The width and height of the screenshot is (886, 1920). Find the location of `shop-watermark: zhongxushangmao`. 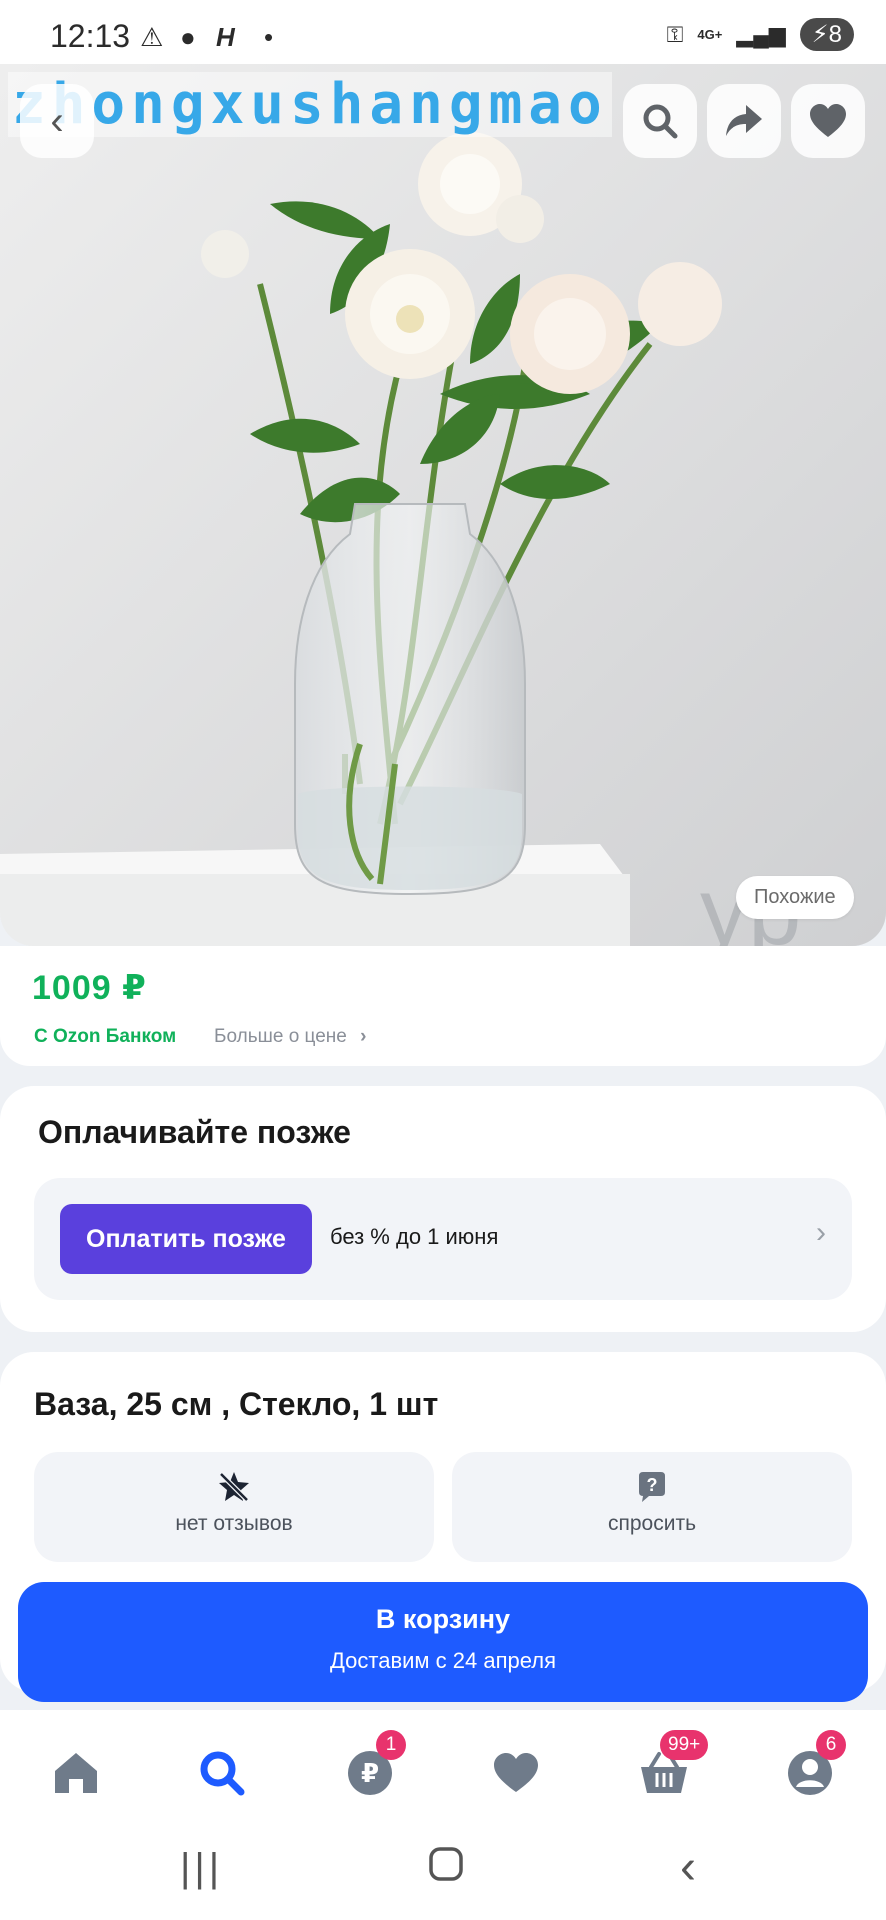

shop-watermark: zhongxushangmao is located at coordinates (310, 104).